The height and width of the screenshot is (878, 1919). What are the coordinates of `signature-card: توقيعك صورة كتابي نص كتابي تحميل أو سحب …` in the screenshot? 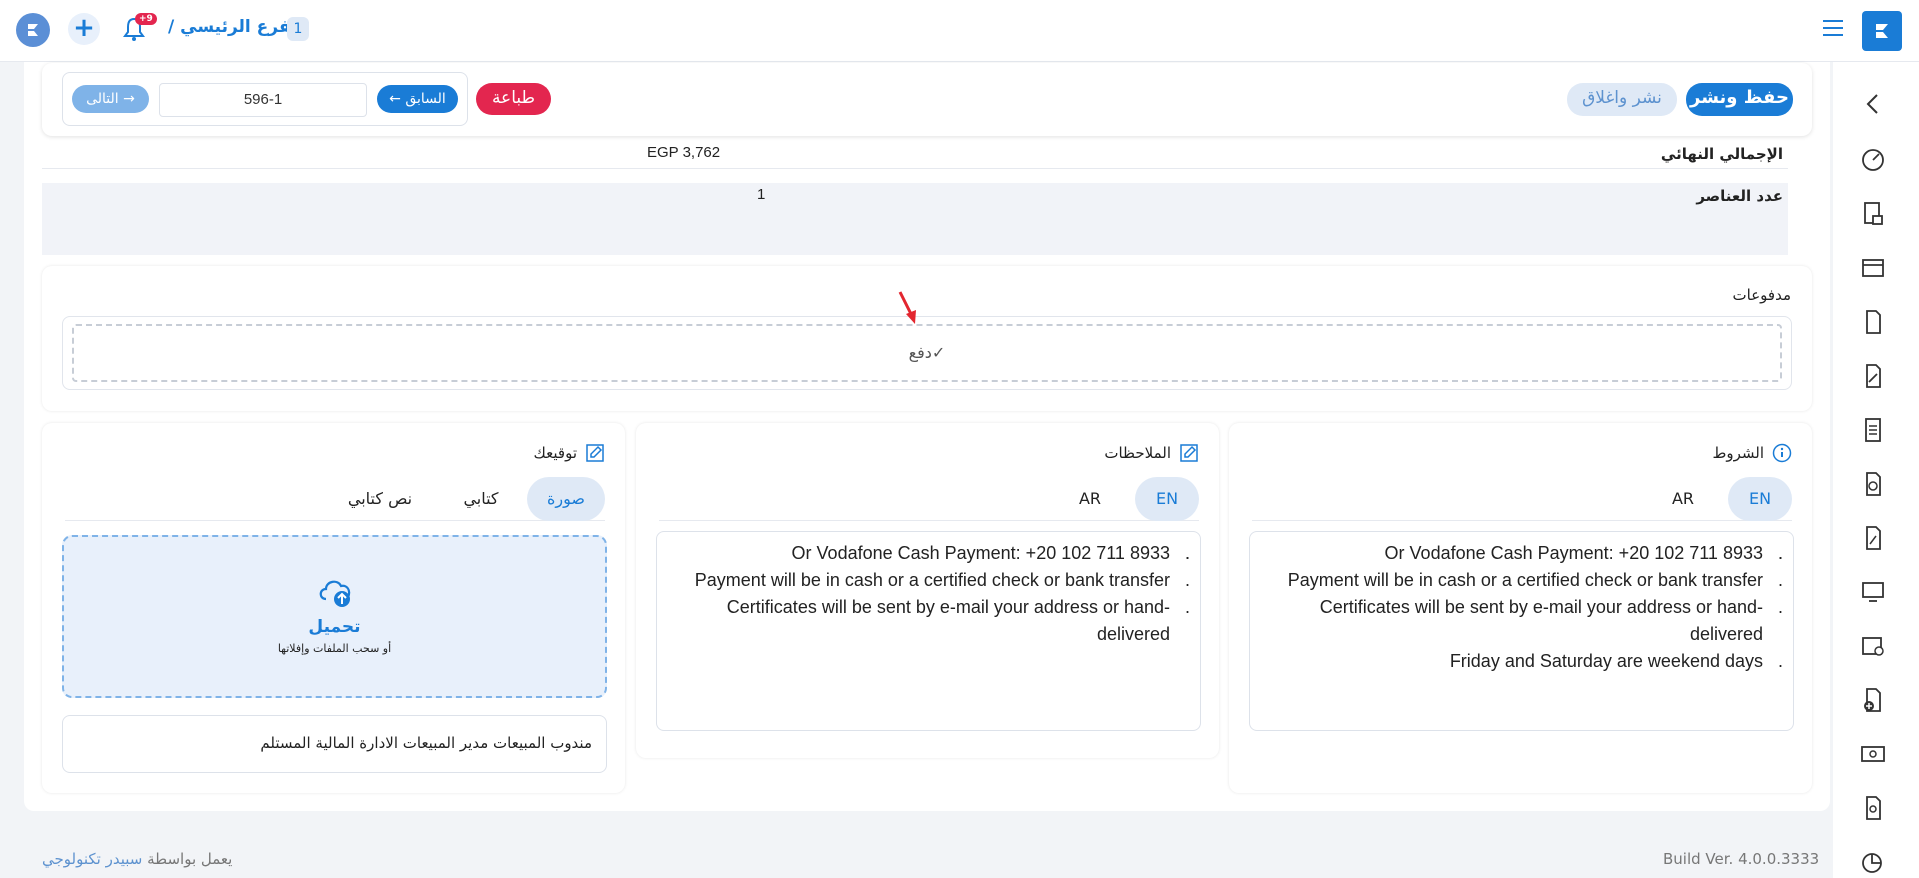 It's located at (333, 608).